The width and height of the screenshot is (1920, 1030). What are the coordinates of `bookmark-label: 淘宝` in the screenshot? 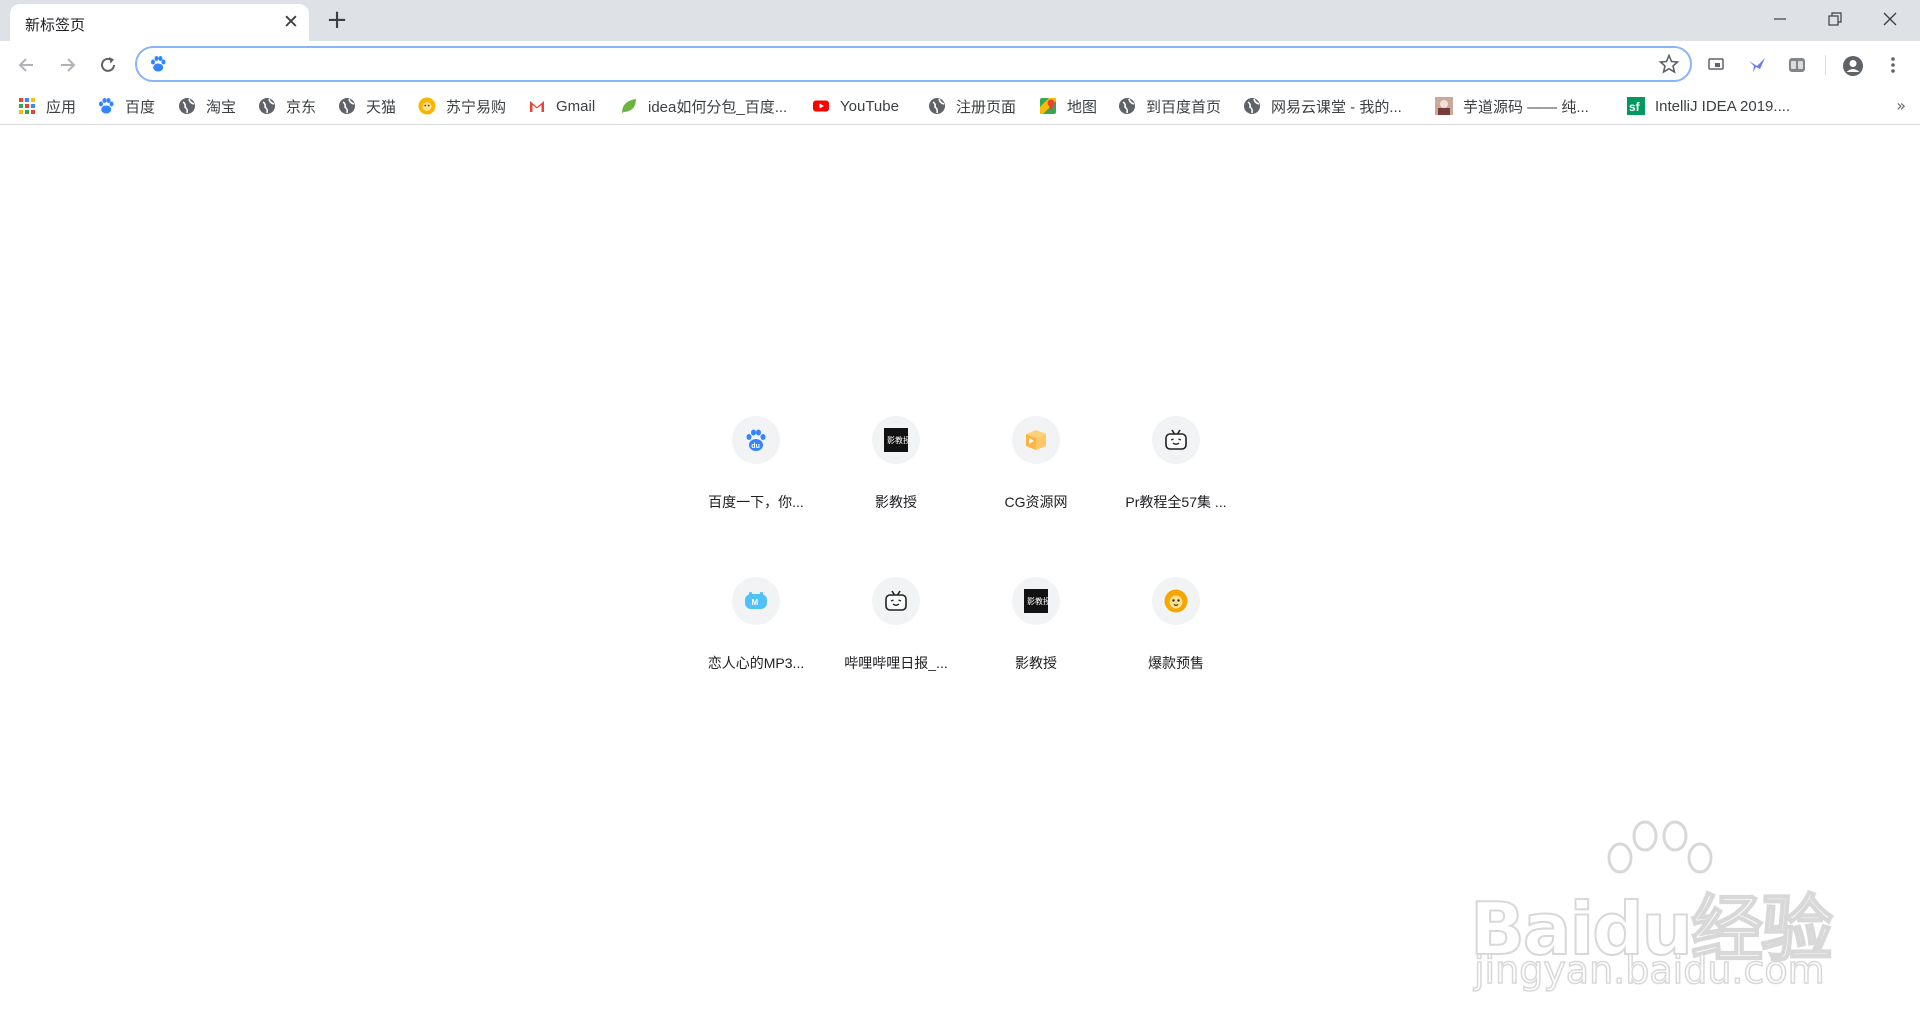 It's located at (221, 107).